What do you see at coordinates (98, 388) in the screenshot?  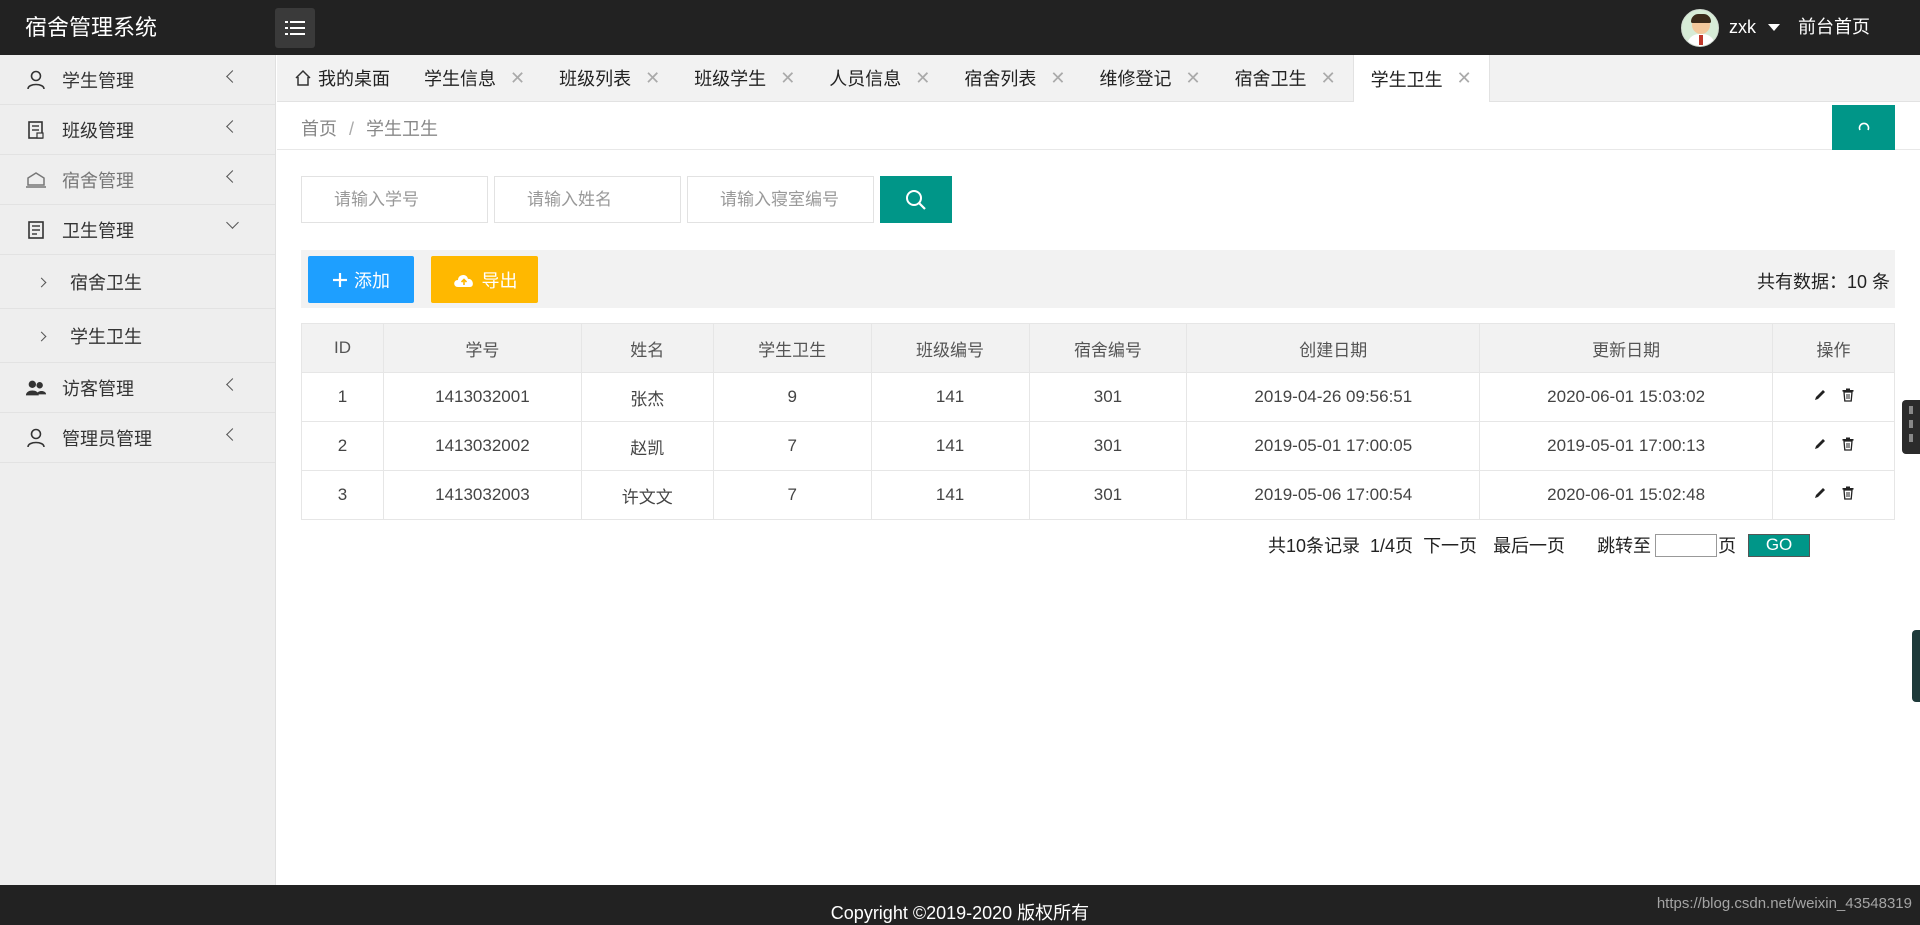 I see `sidebar-item-label: 访客管理` at bounding box center [98, 388].